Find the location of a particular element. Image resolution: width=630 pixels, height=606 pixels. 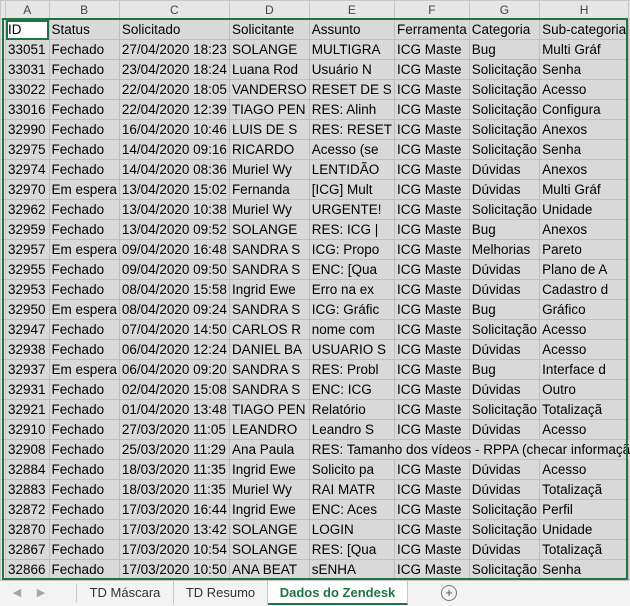

table-cell: ENC: Aces is located at coordinates (351, 509).